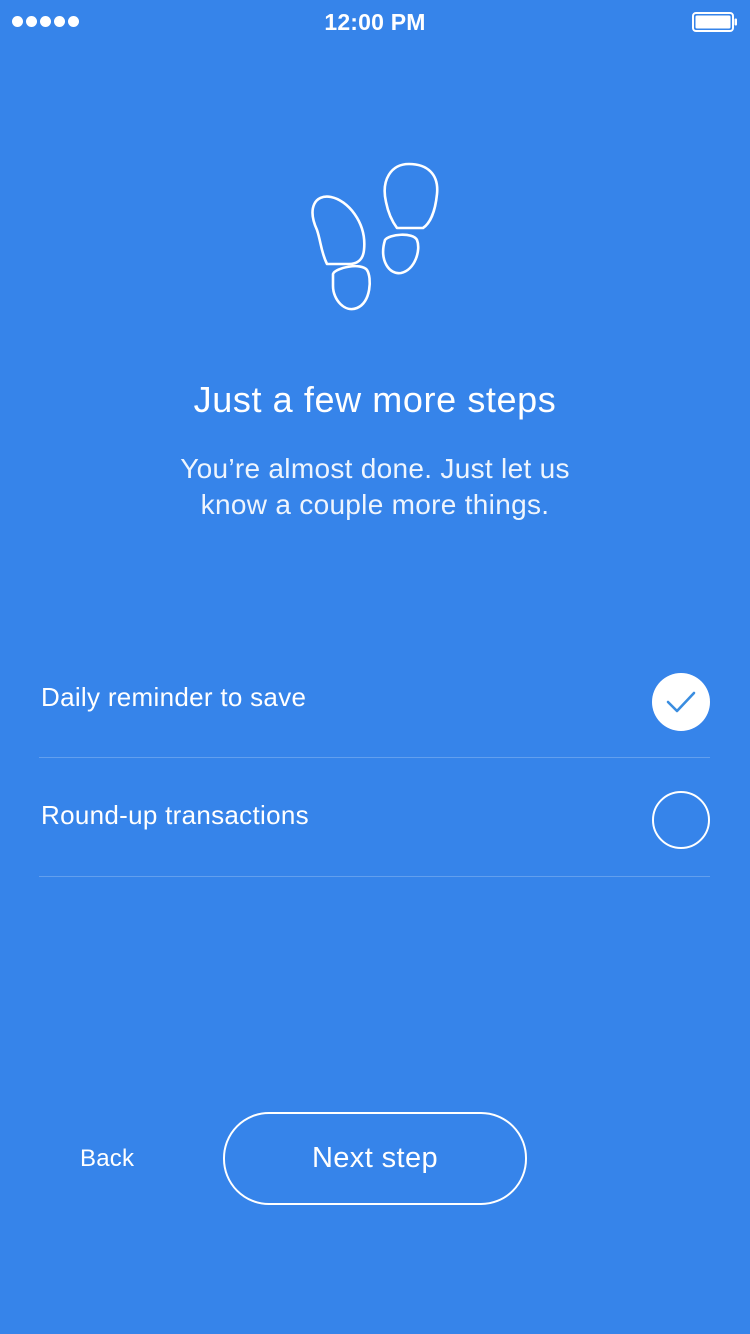 This screenshot has height=1334, width=750. Describe the element at coordinates (175, 815) in the screenshot. I see `option-label: Round-up transactions` at that location.